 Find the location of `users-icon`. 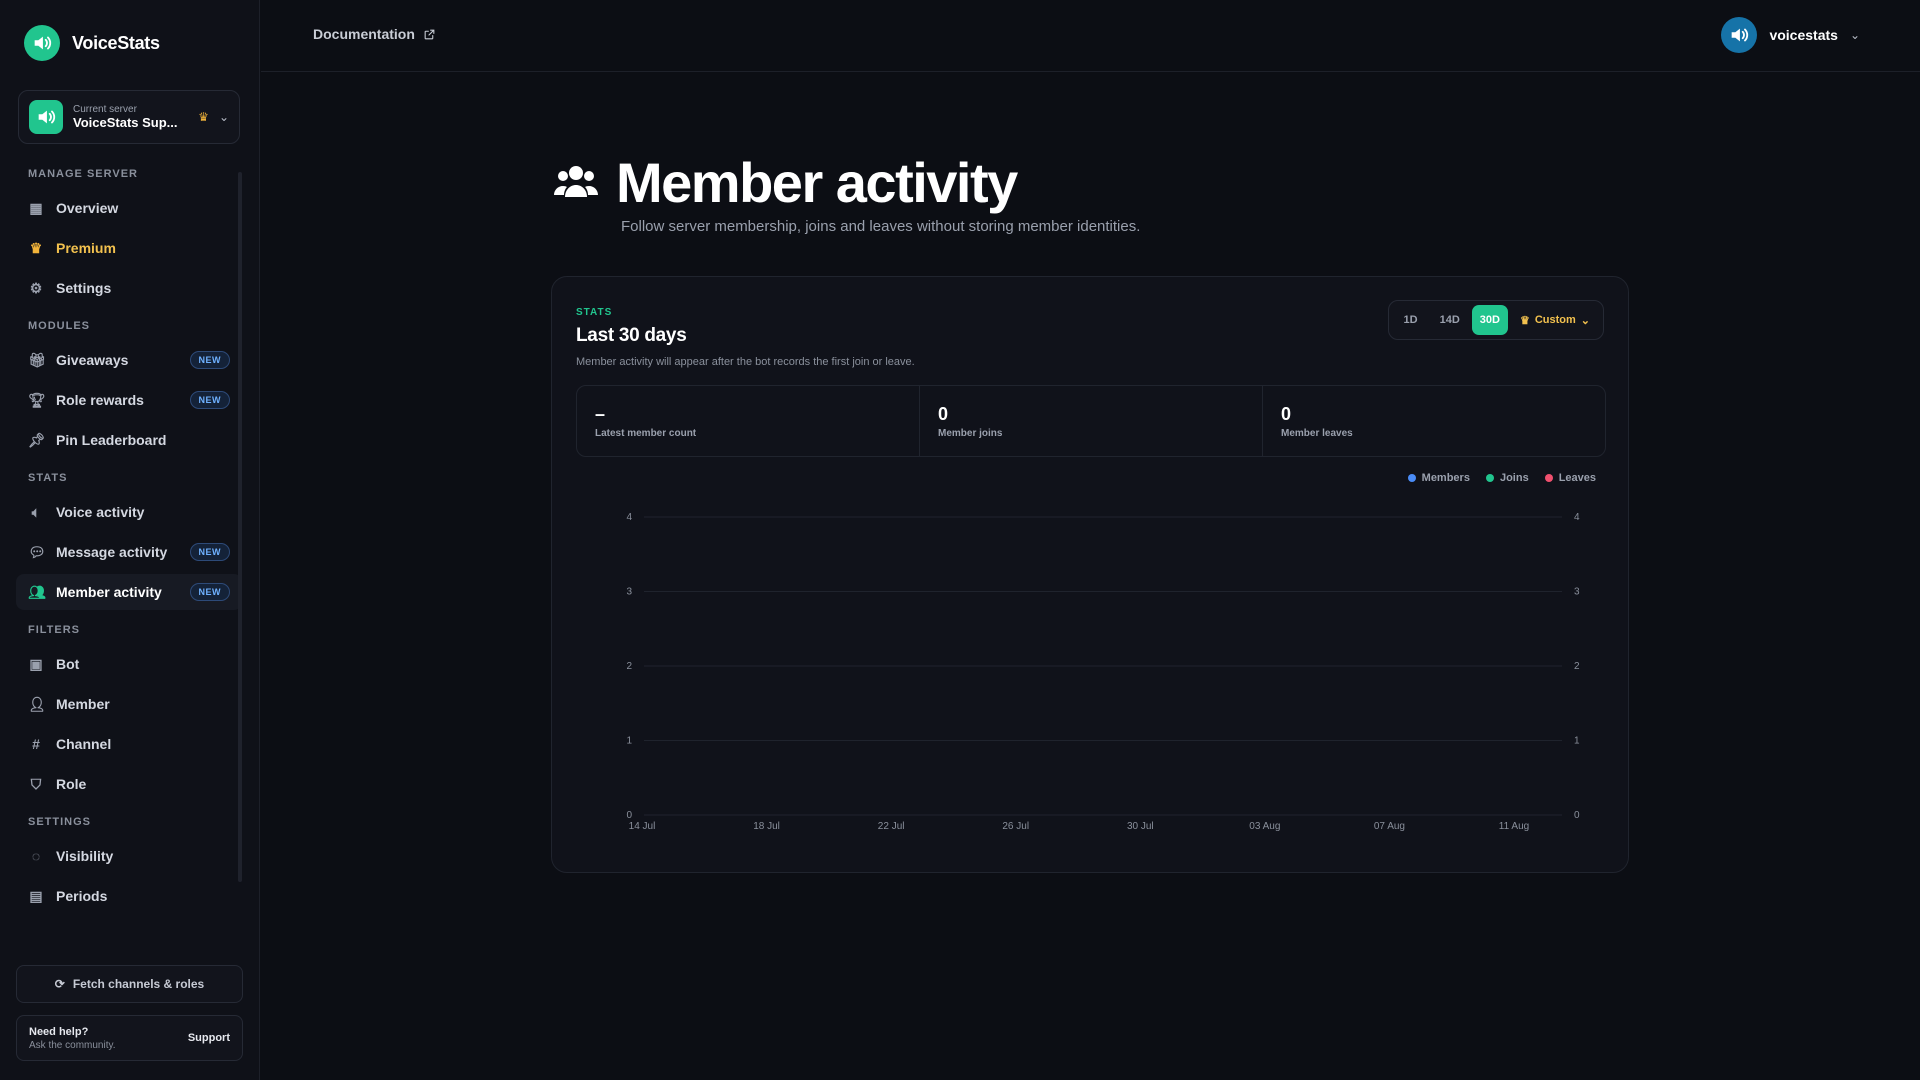

users-icon is located at coordinates (576, 181).